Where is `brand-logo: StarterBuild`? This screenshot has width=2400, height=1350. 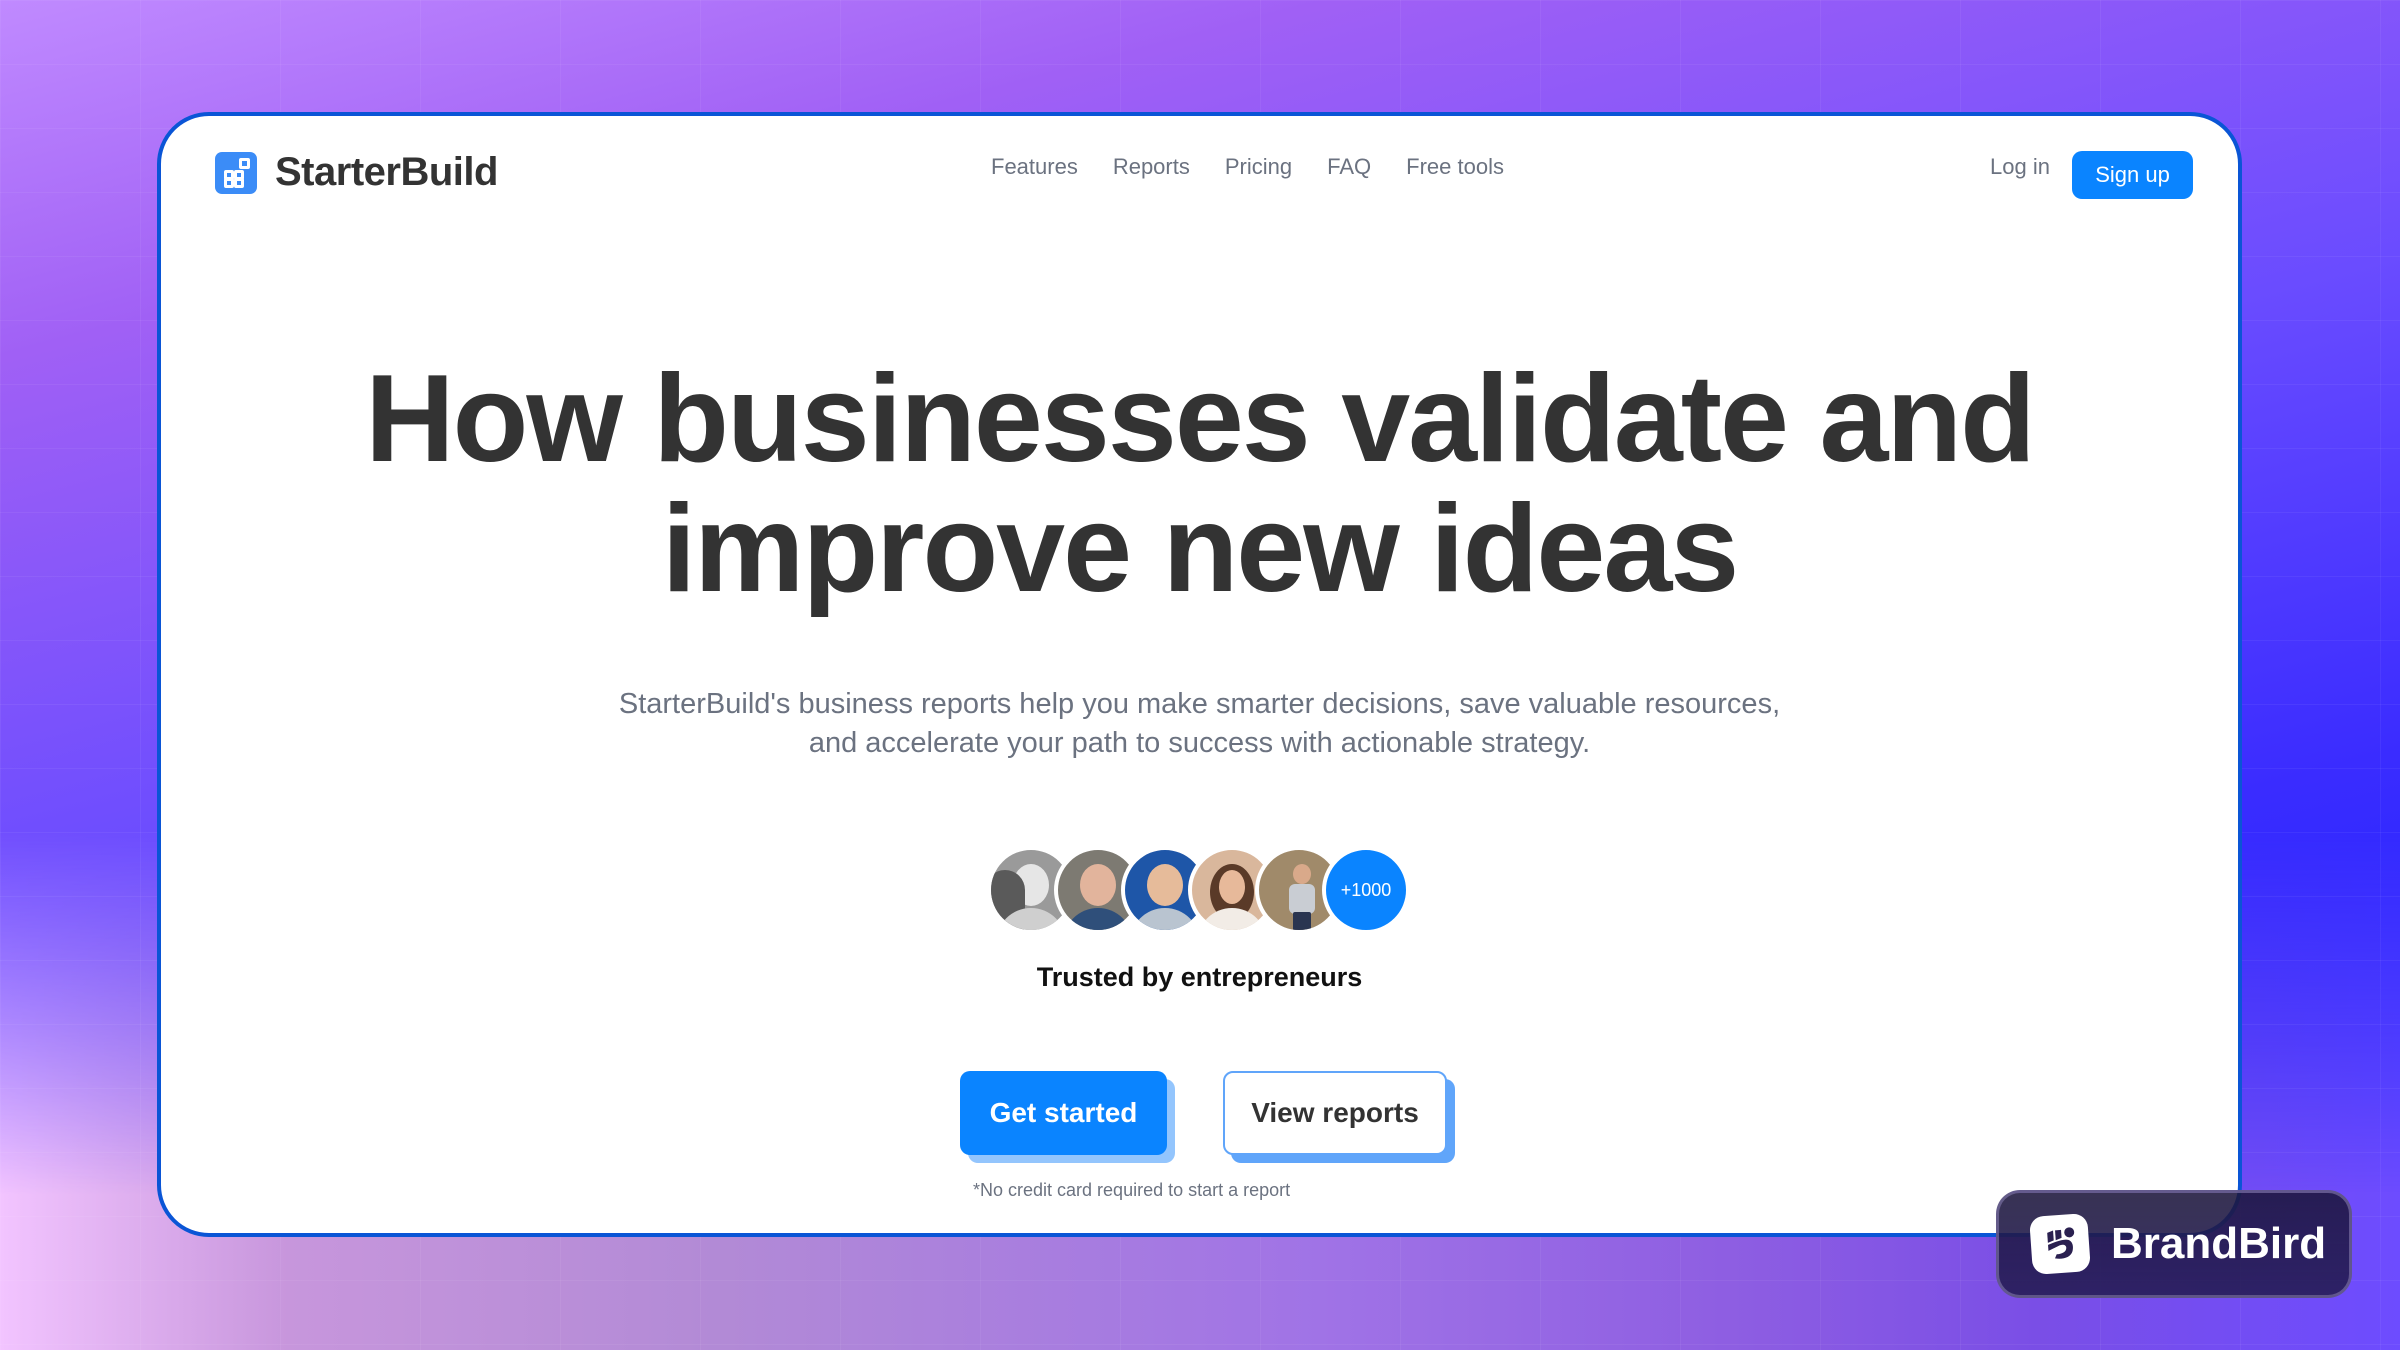 brand-logo: StarterBuild is located at coordinates (356, 172).